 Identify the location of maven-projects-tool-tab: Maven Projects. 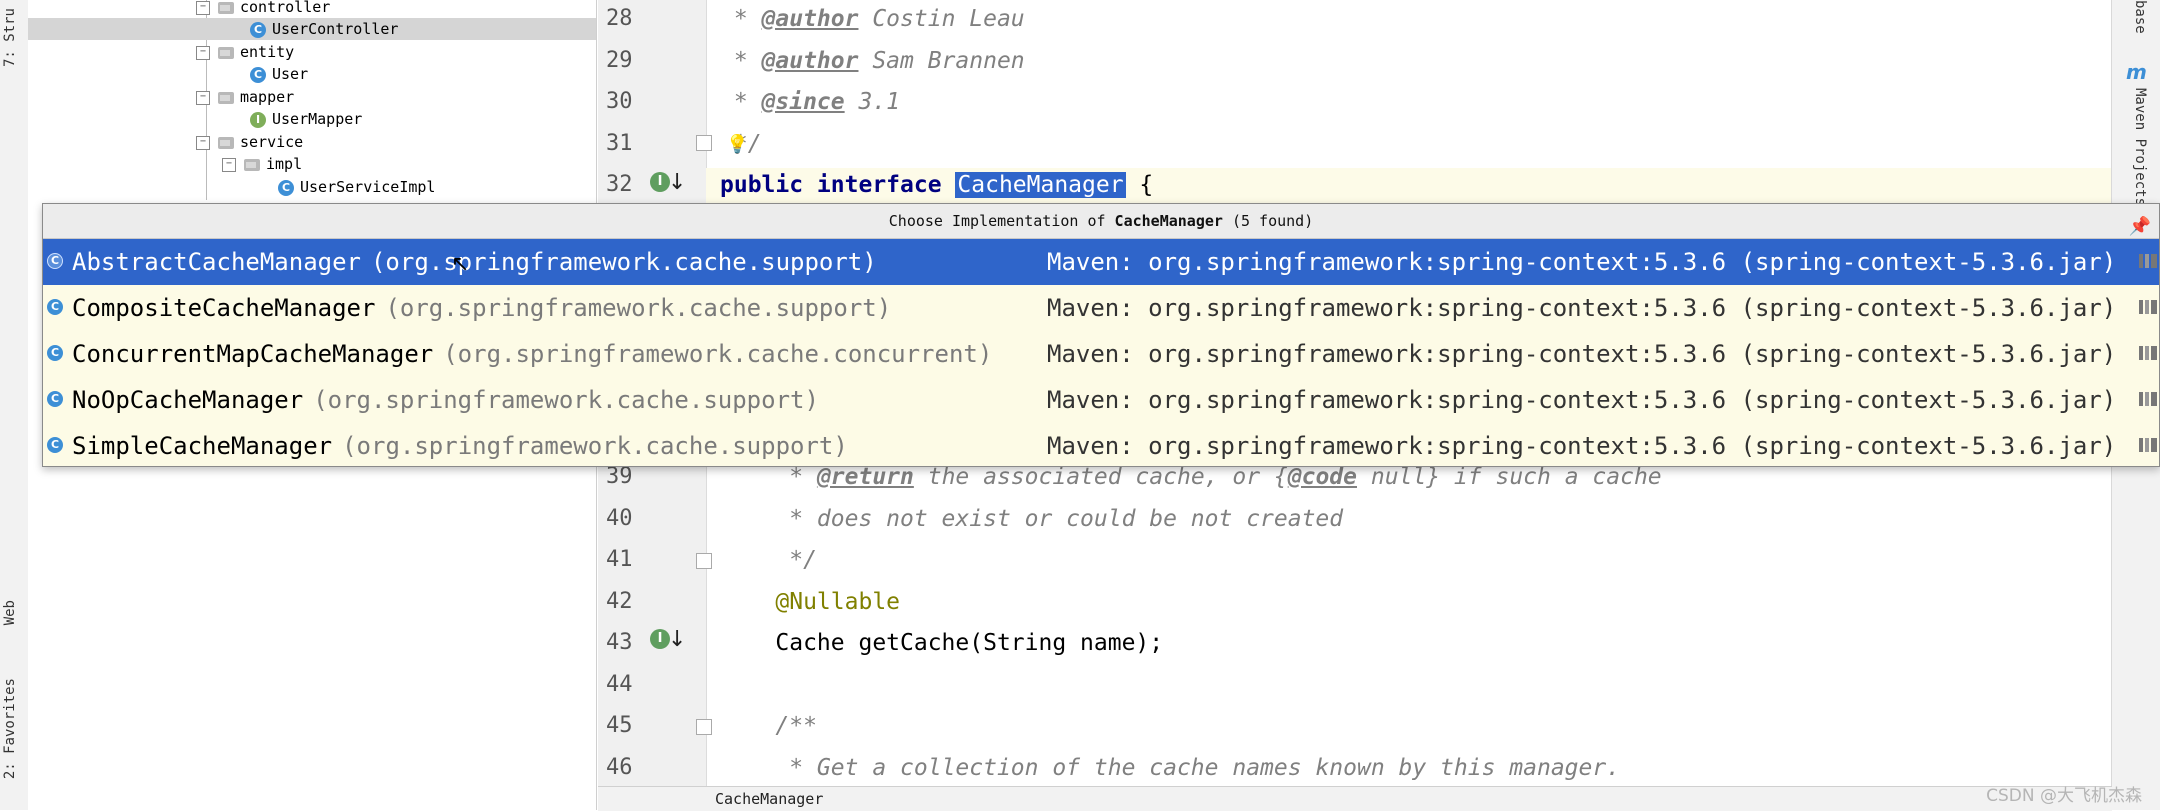
(2136, 147).